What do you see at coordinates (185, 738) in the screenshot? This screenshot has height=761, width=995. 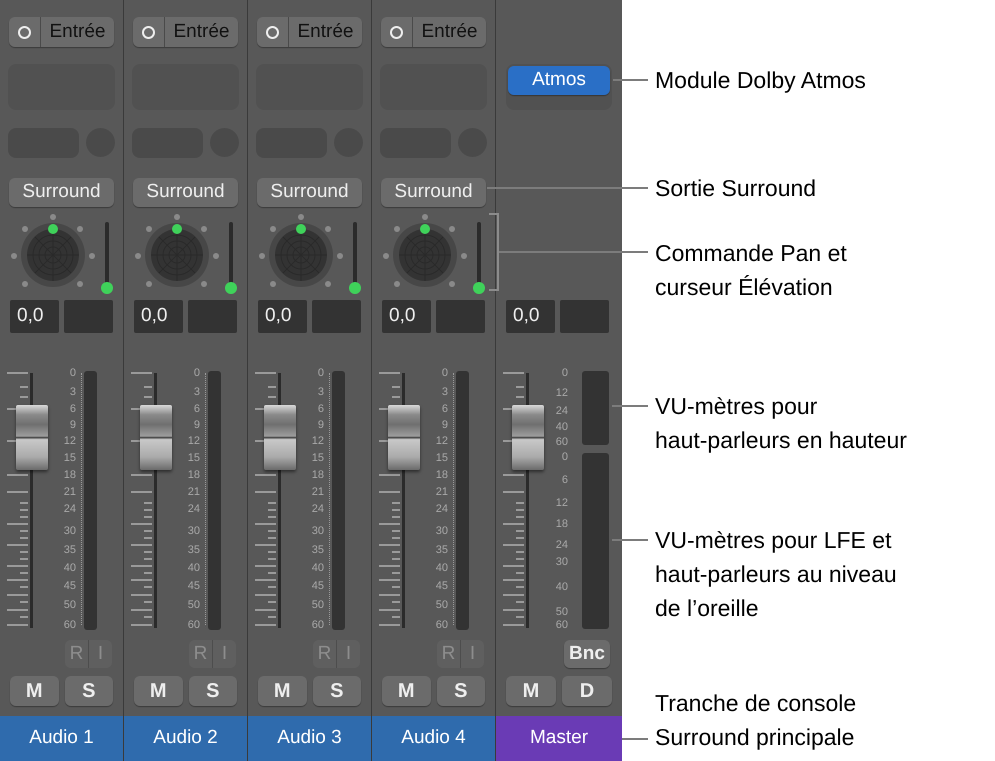 I see `channel-name: Audio 2` at bounding box center [185, 738].